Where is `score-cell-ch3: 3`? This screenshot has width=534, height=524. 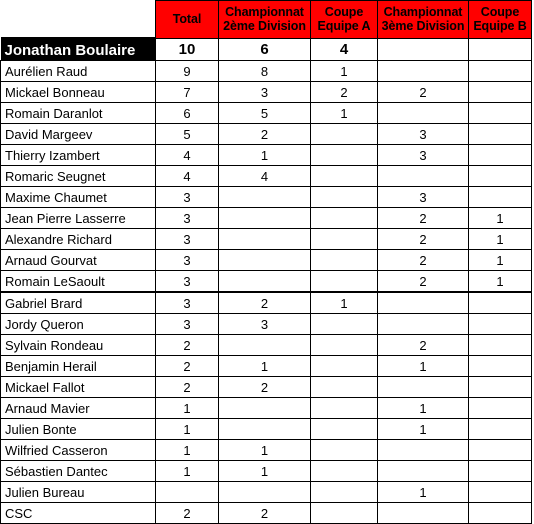 score-cell-ch3: 3 is located at coordinates (423, 197).